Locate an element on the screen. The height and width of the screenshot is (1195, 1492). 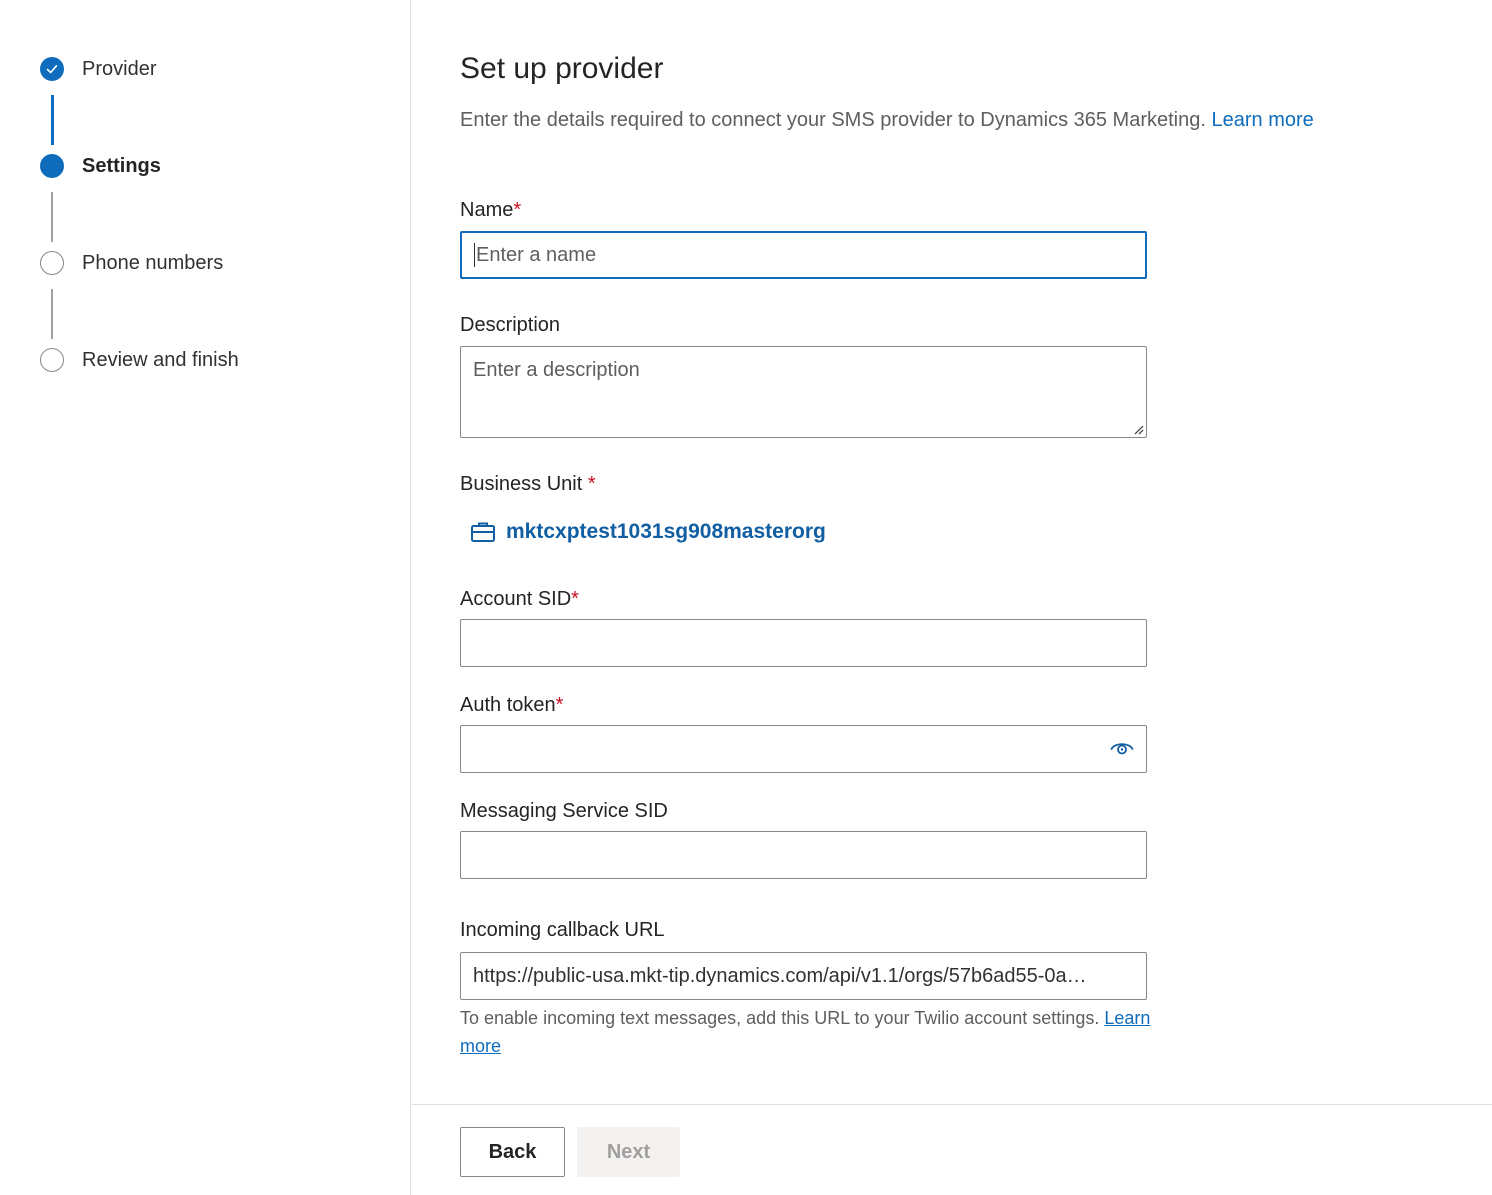
step-provider: Provider is located at coordinates (98, 69).